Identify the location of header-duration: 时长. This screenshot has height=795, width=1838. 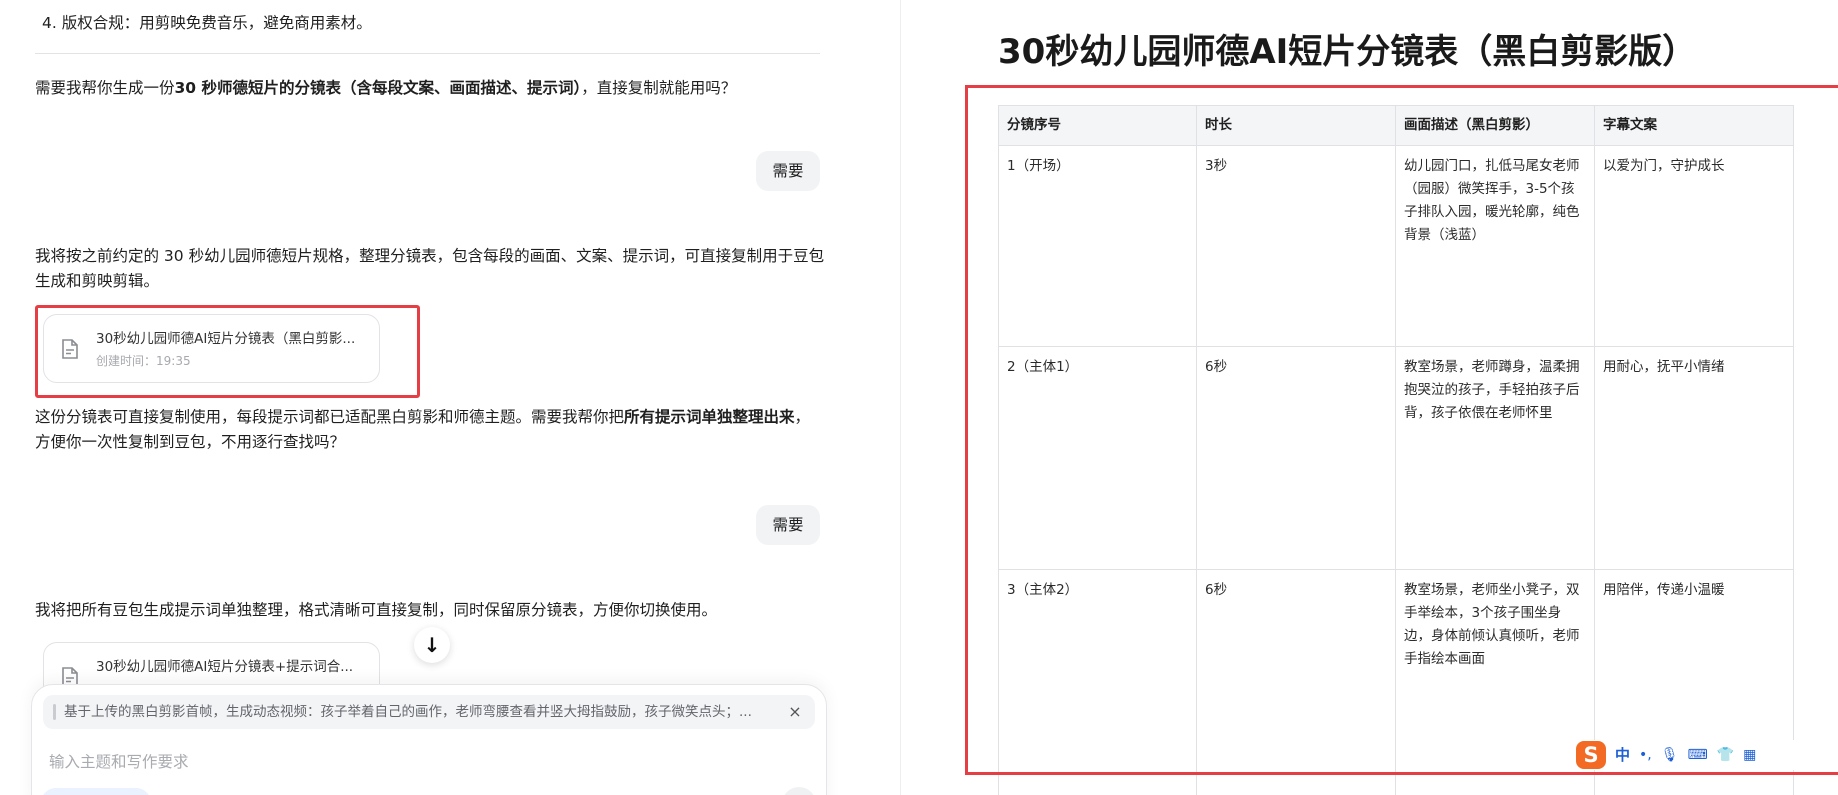
(1296, 125).